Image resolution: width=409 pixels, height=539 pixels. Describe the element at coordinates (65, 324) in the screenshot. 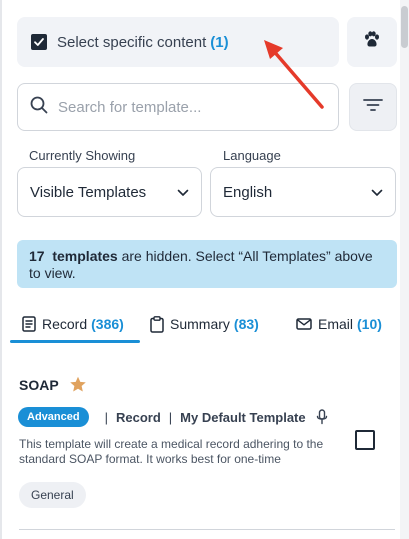

I see `tab-record-label: Record` at that location.